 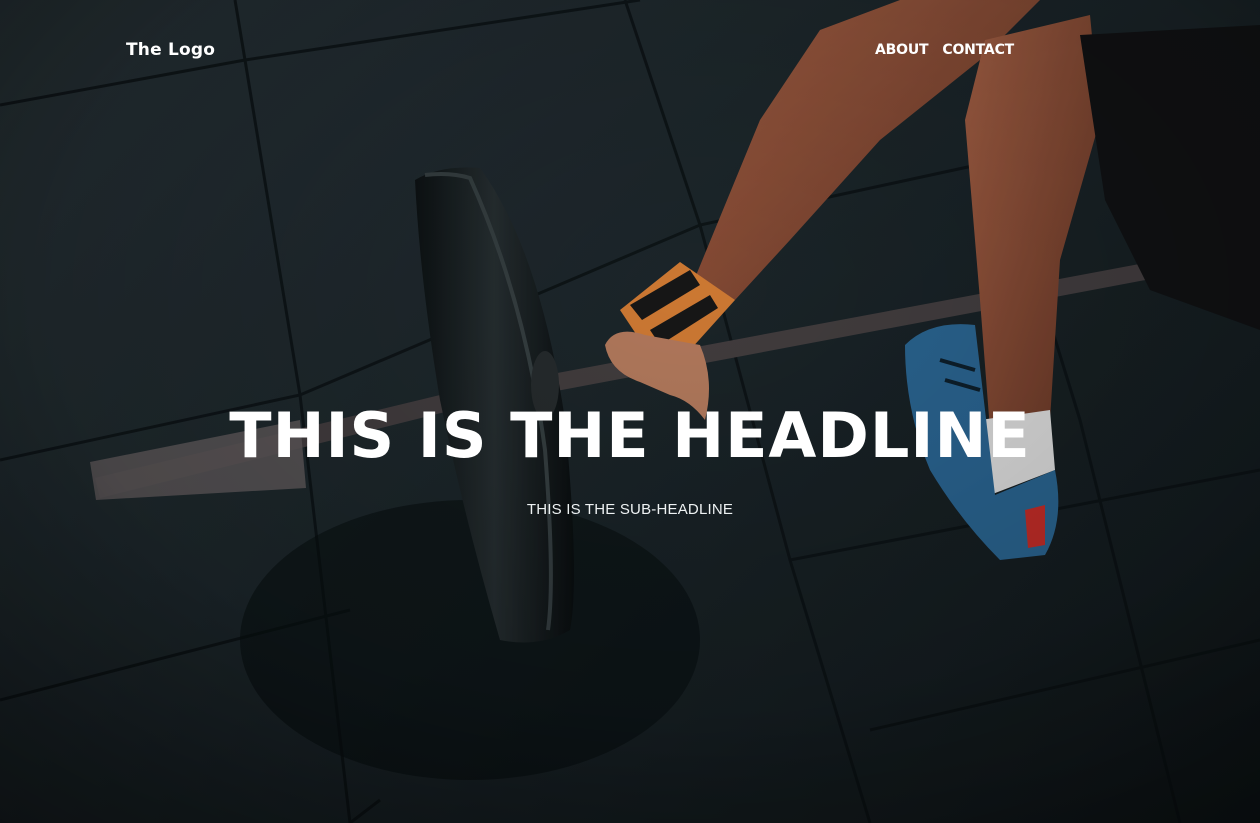 What do you see at coordinates (630, 435) in the screenshot?
I see `hero-headline: THIS IS THE HEADLINE` at bounding box center [630, 435].